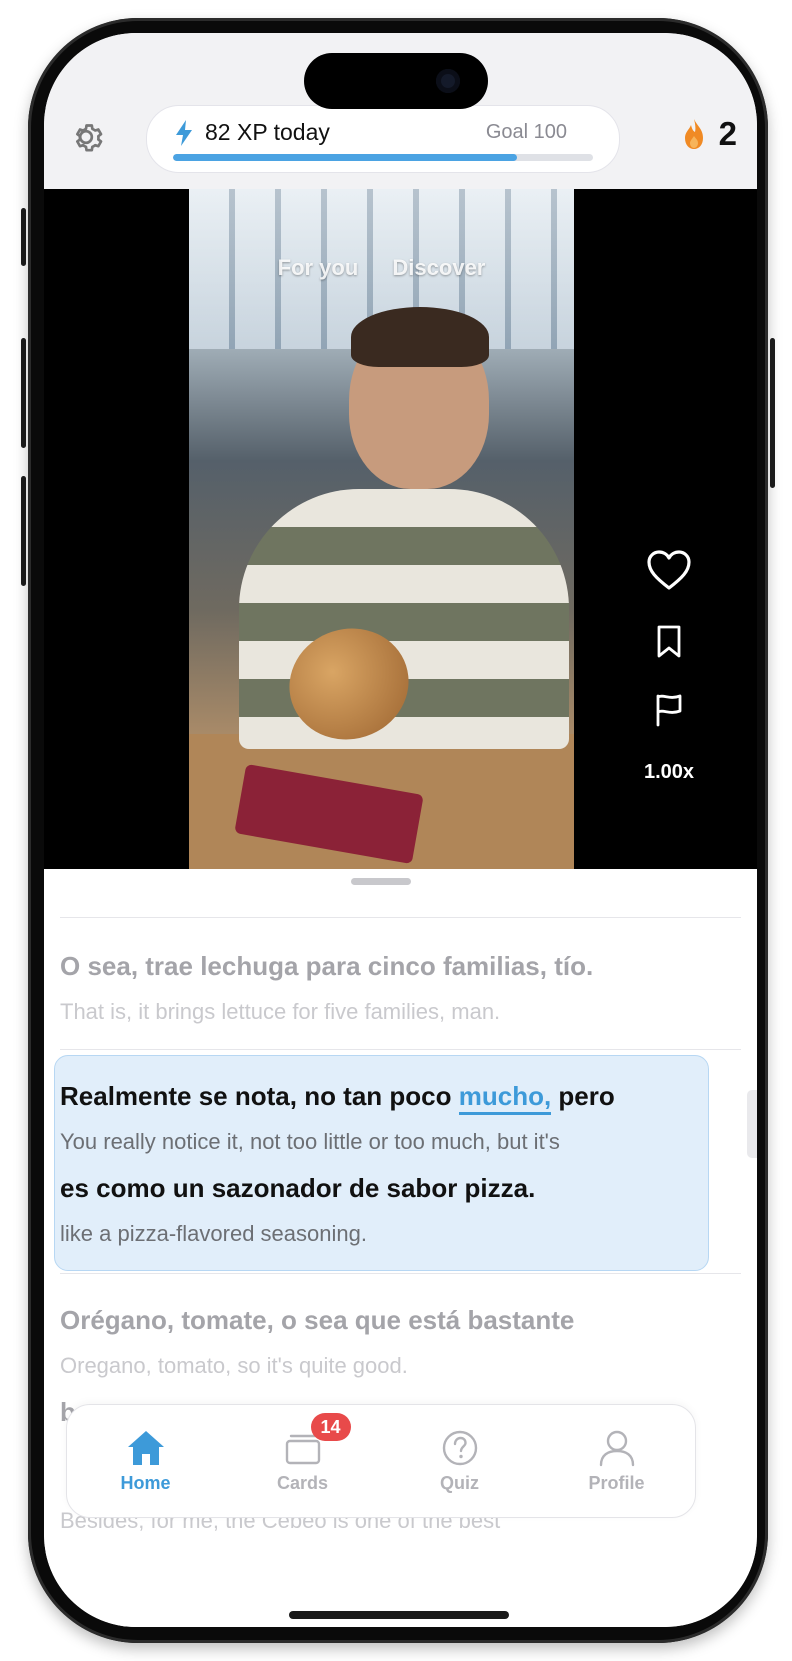  Describe the element at coordinates (420, 337) in the screenshot. I see `person-hair` at that location.